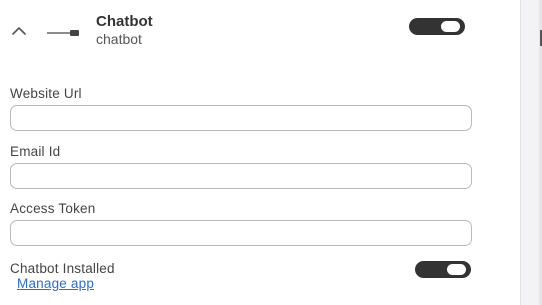 The image size is (542, 305). What do you see at coordinates (119, 39) in the screenshot?
I see `app-subtitle: chatbot` at bounding box center [119, 39].